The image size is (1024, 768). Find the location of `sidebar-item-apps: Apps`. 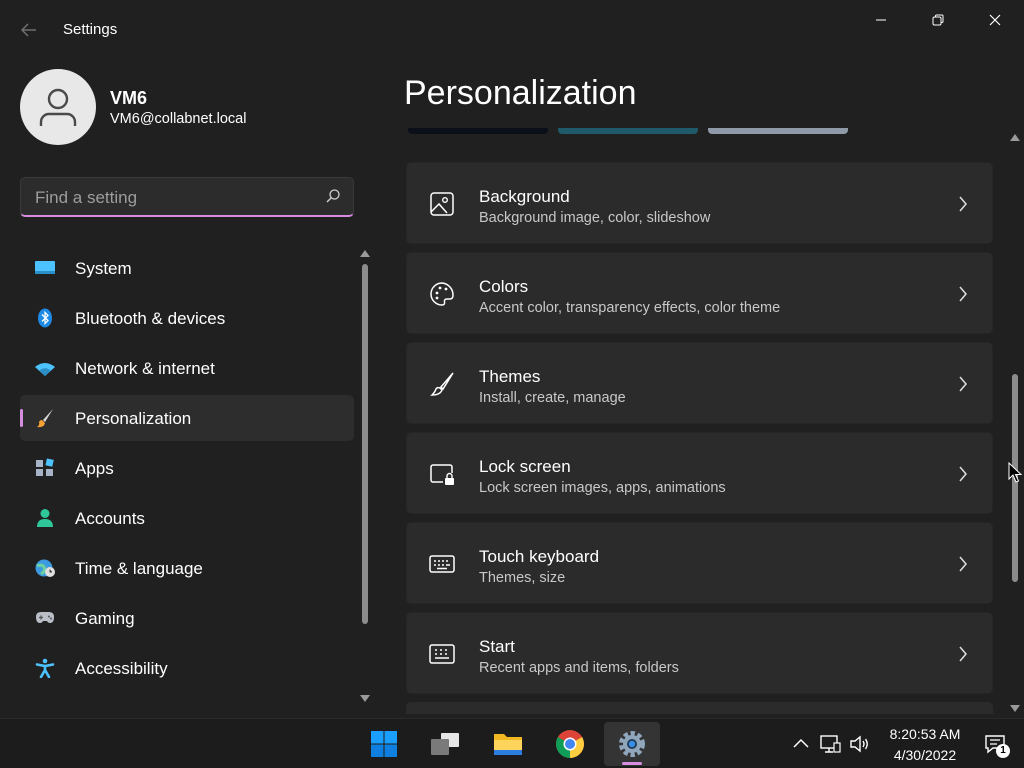

sidebar-item-apps: Apps is located at coordinates (187, 468).